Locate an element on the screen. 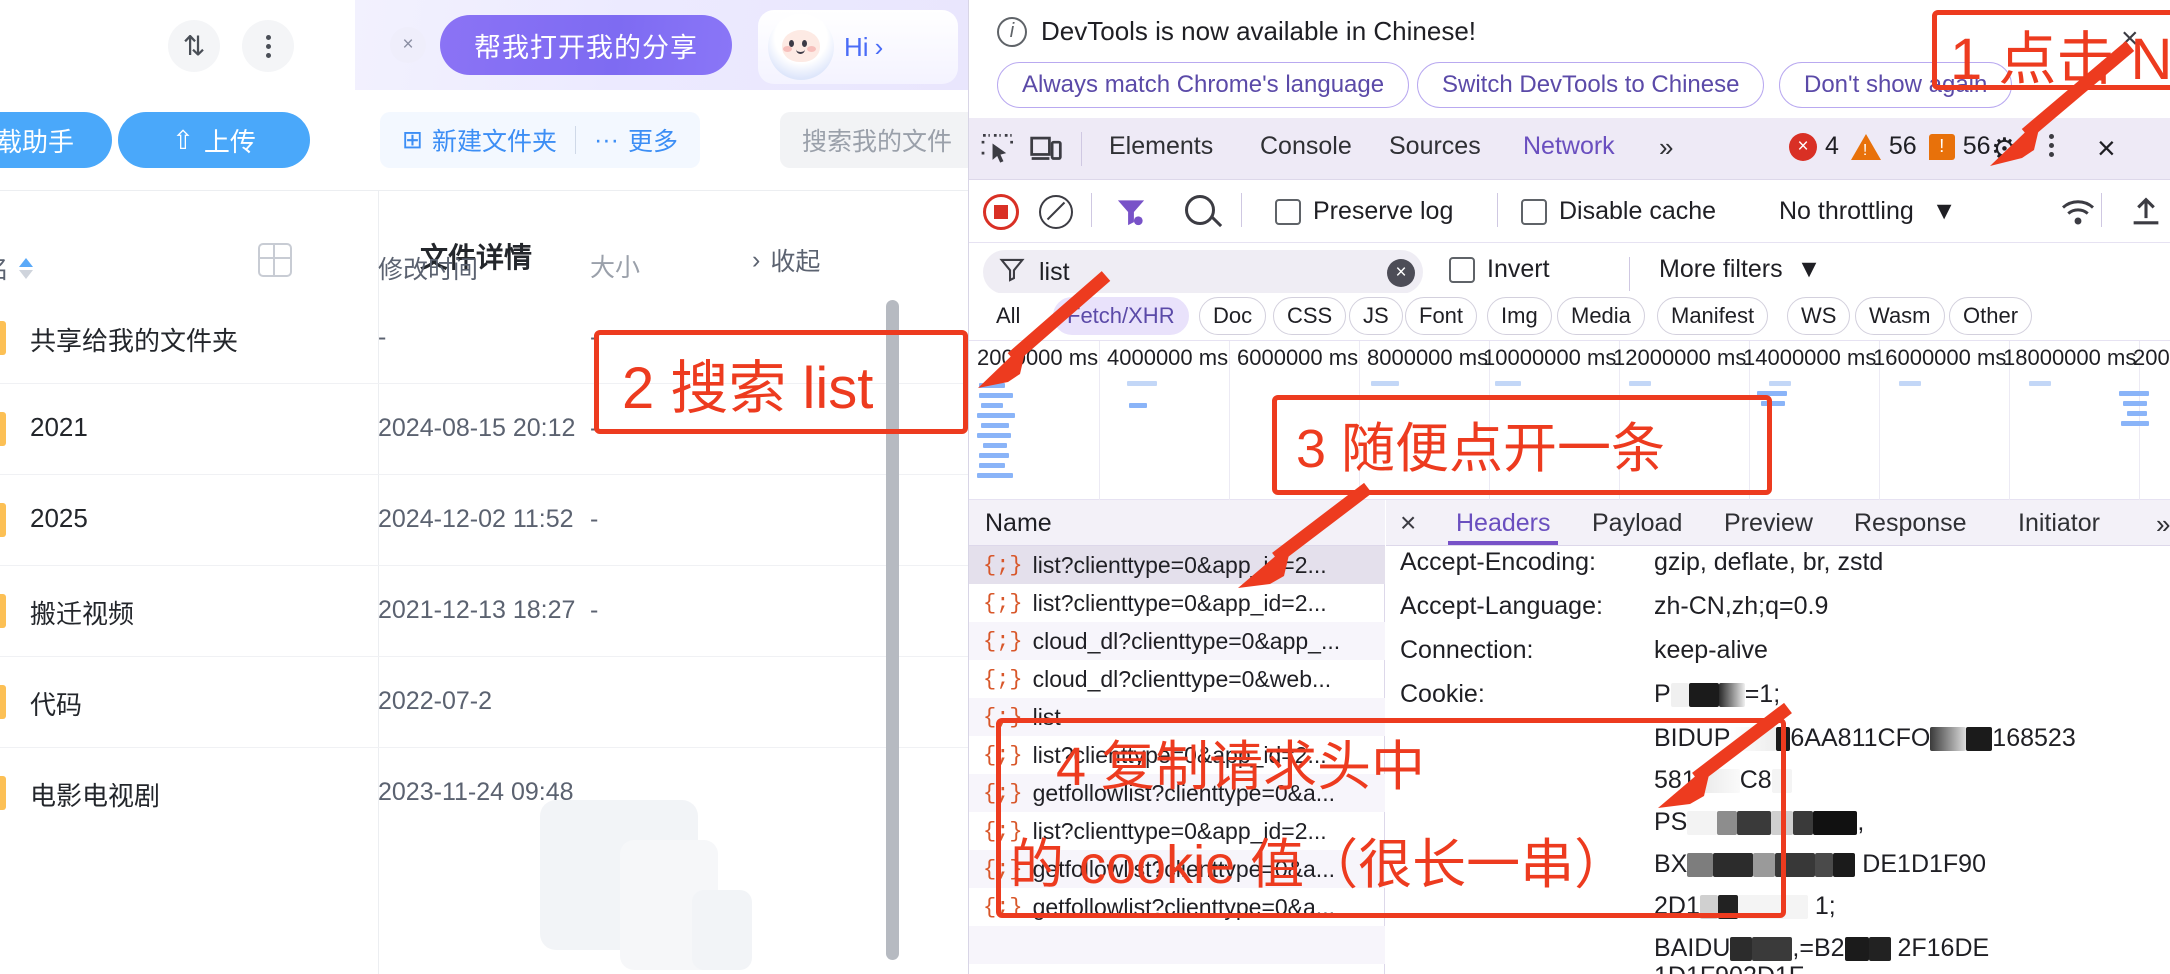 The width and height of the screenshot is (2170, 974). warning-icon is located at coordinates (1865, 146).